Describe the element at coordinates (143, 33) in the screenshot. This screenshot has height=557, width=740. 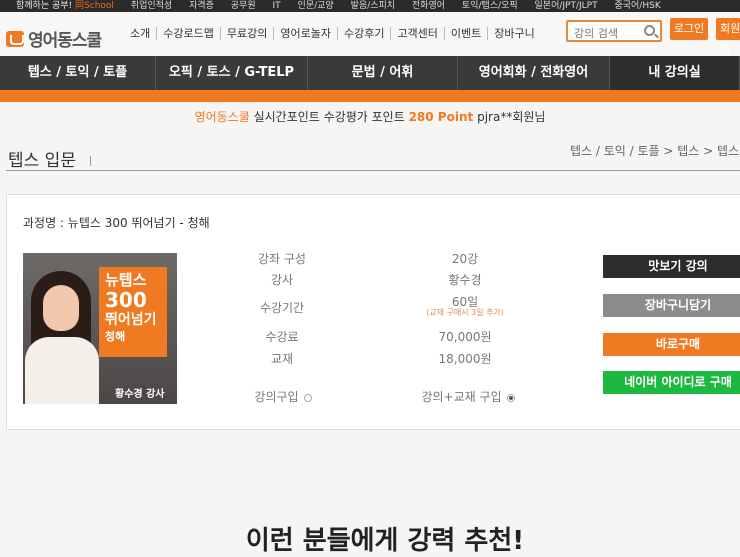
I see `nav-item-intro: 소개` at that location.